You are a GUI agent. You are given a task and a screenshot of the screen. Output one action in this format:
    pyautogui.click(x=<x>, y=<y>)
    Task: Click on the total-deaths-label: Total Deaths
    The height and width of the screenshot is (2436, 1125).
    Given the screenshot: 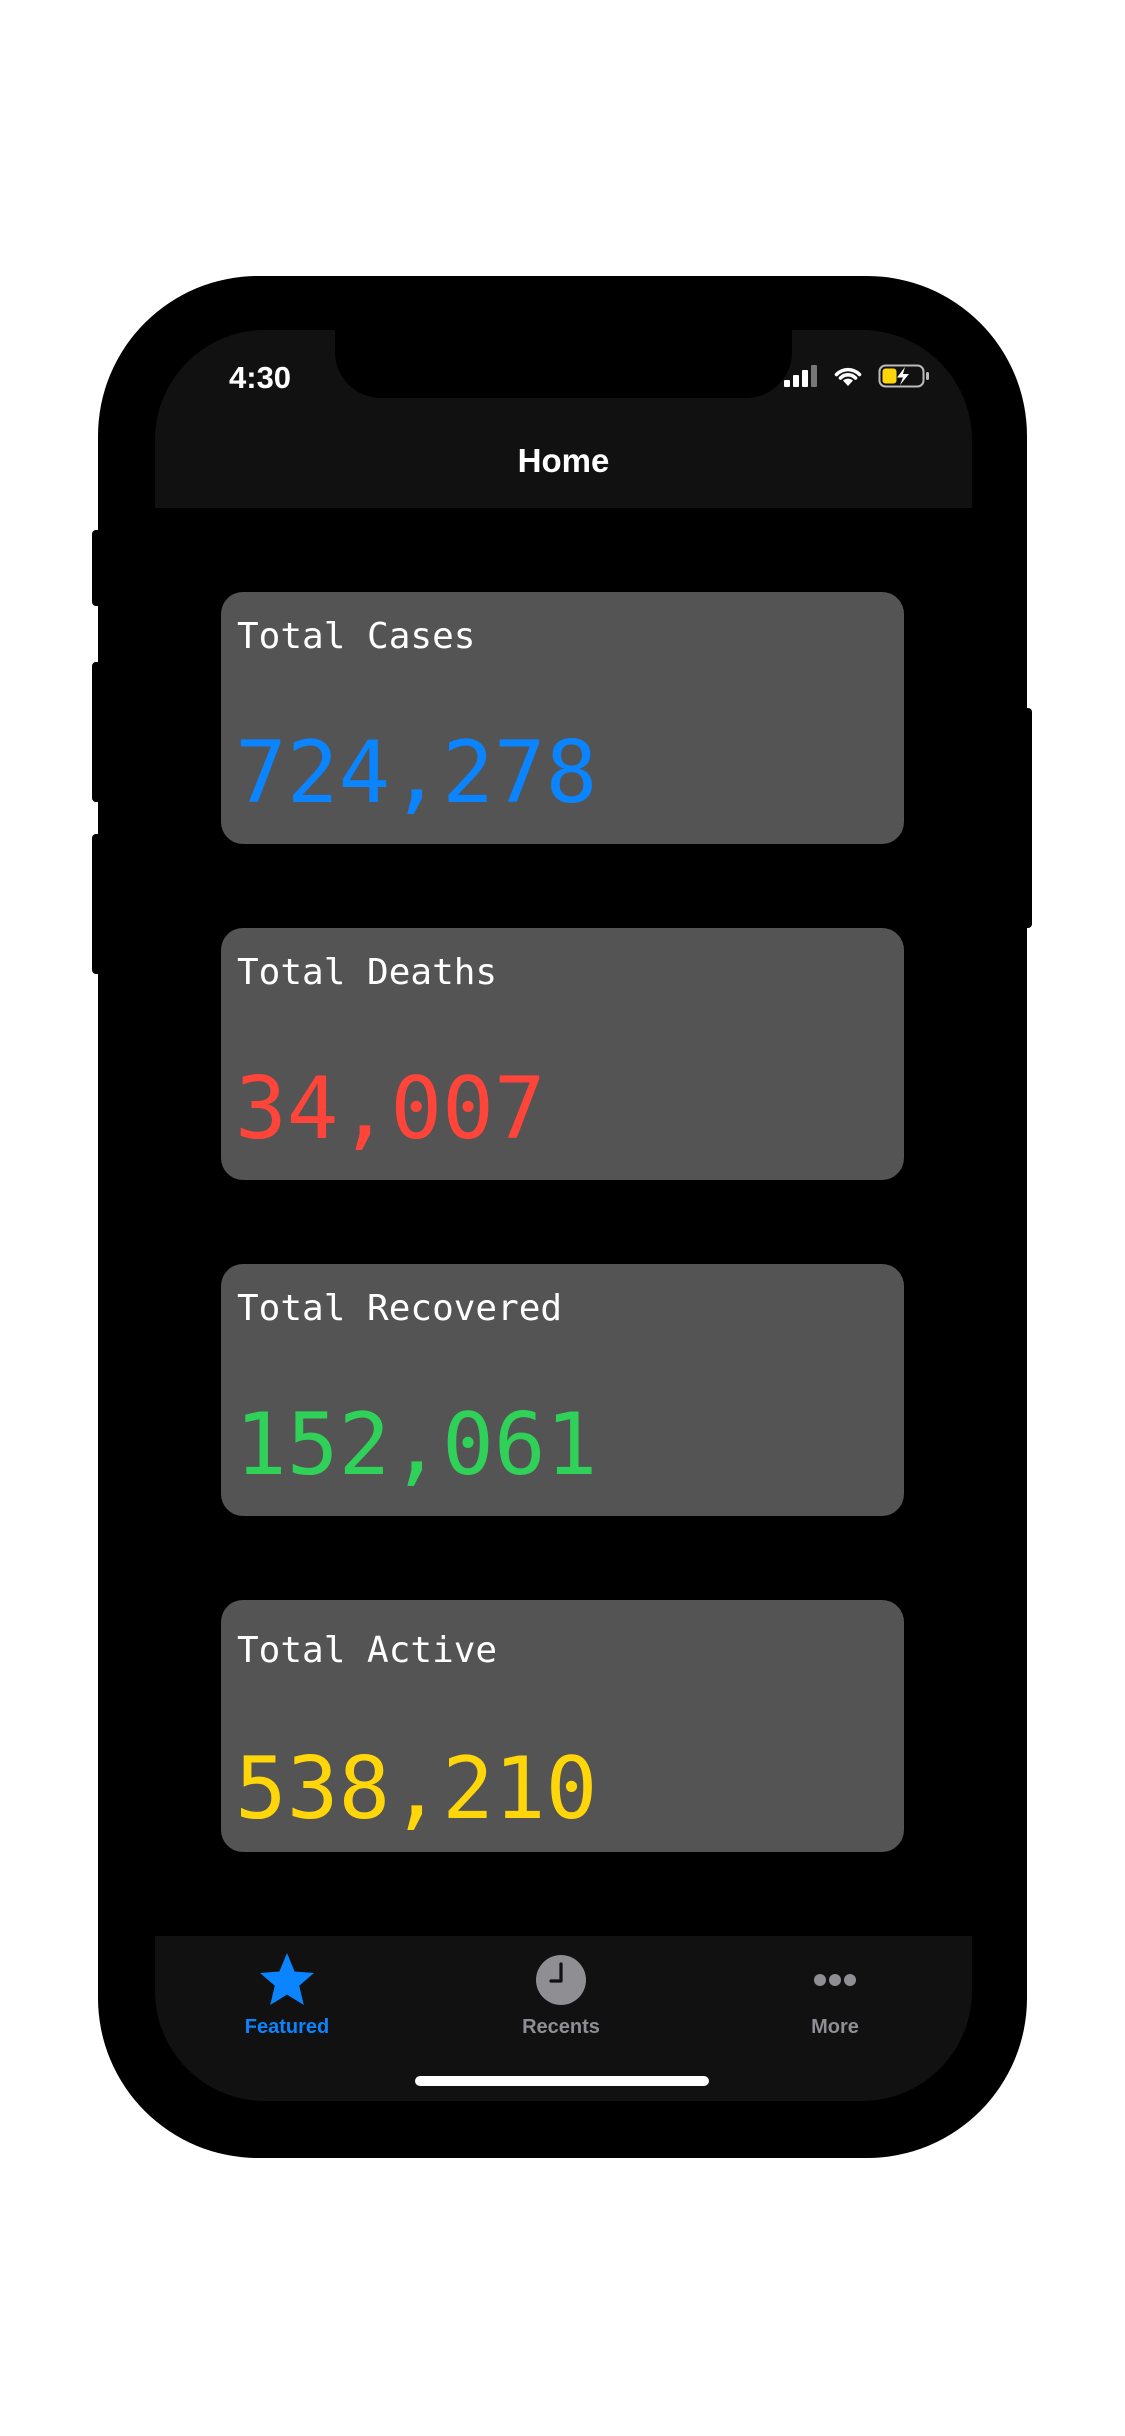 What is the action you would take?
    pyautogui.click(x=367, y=972)
    